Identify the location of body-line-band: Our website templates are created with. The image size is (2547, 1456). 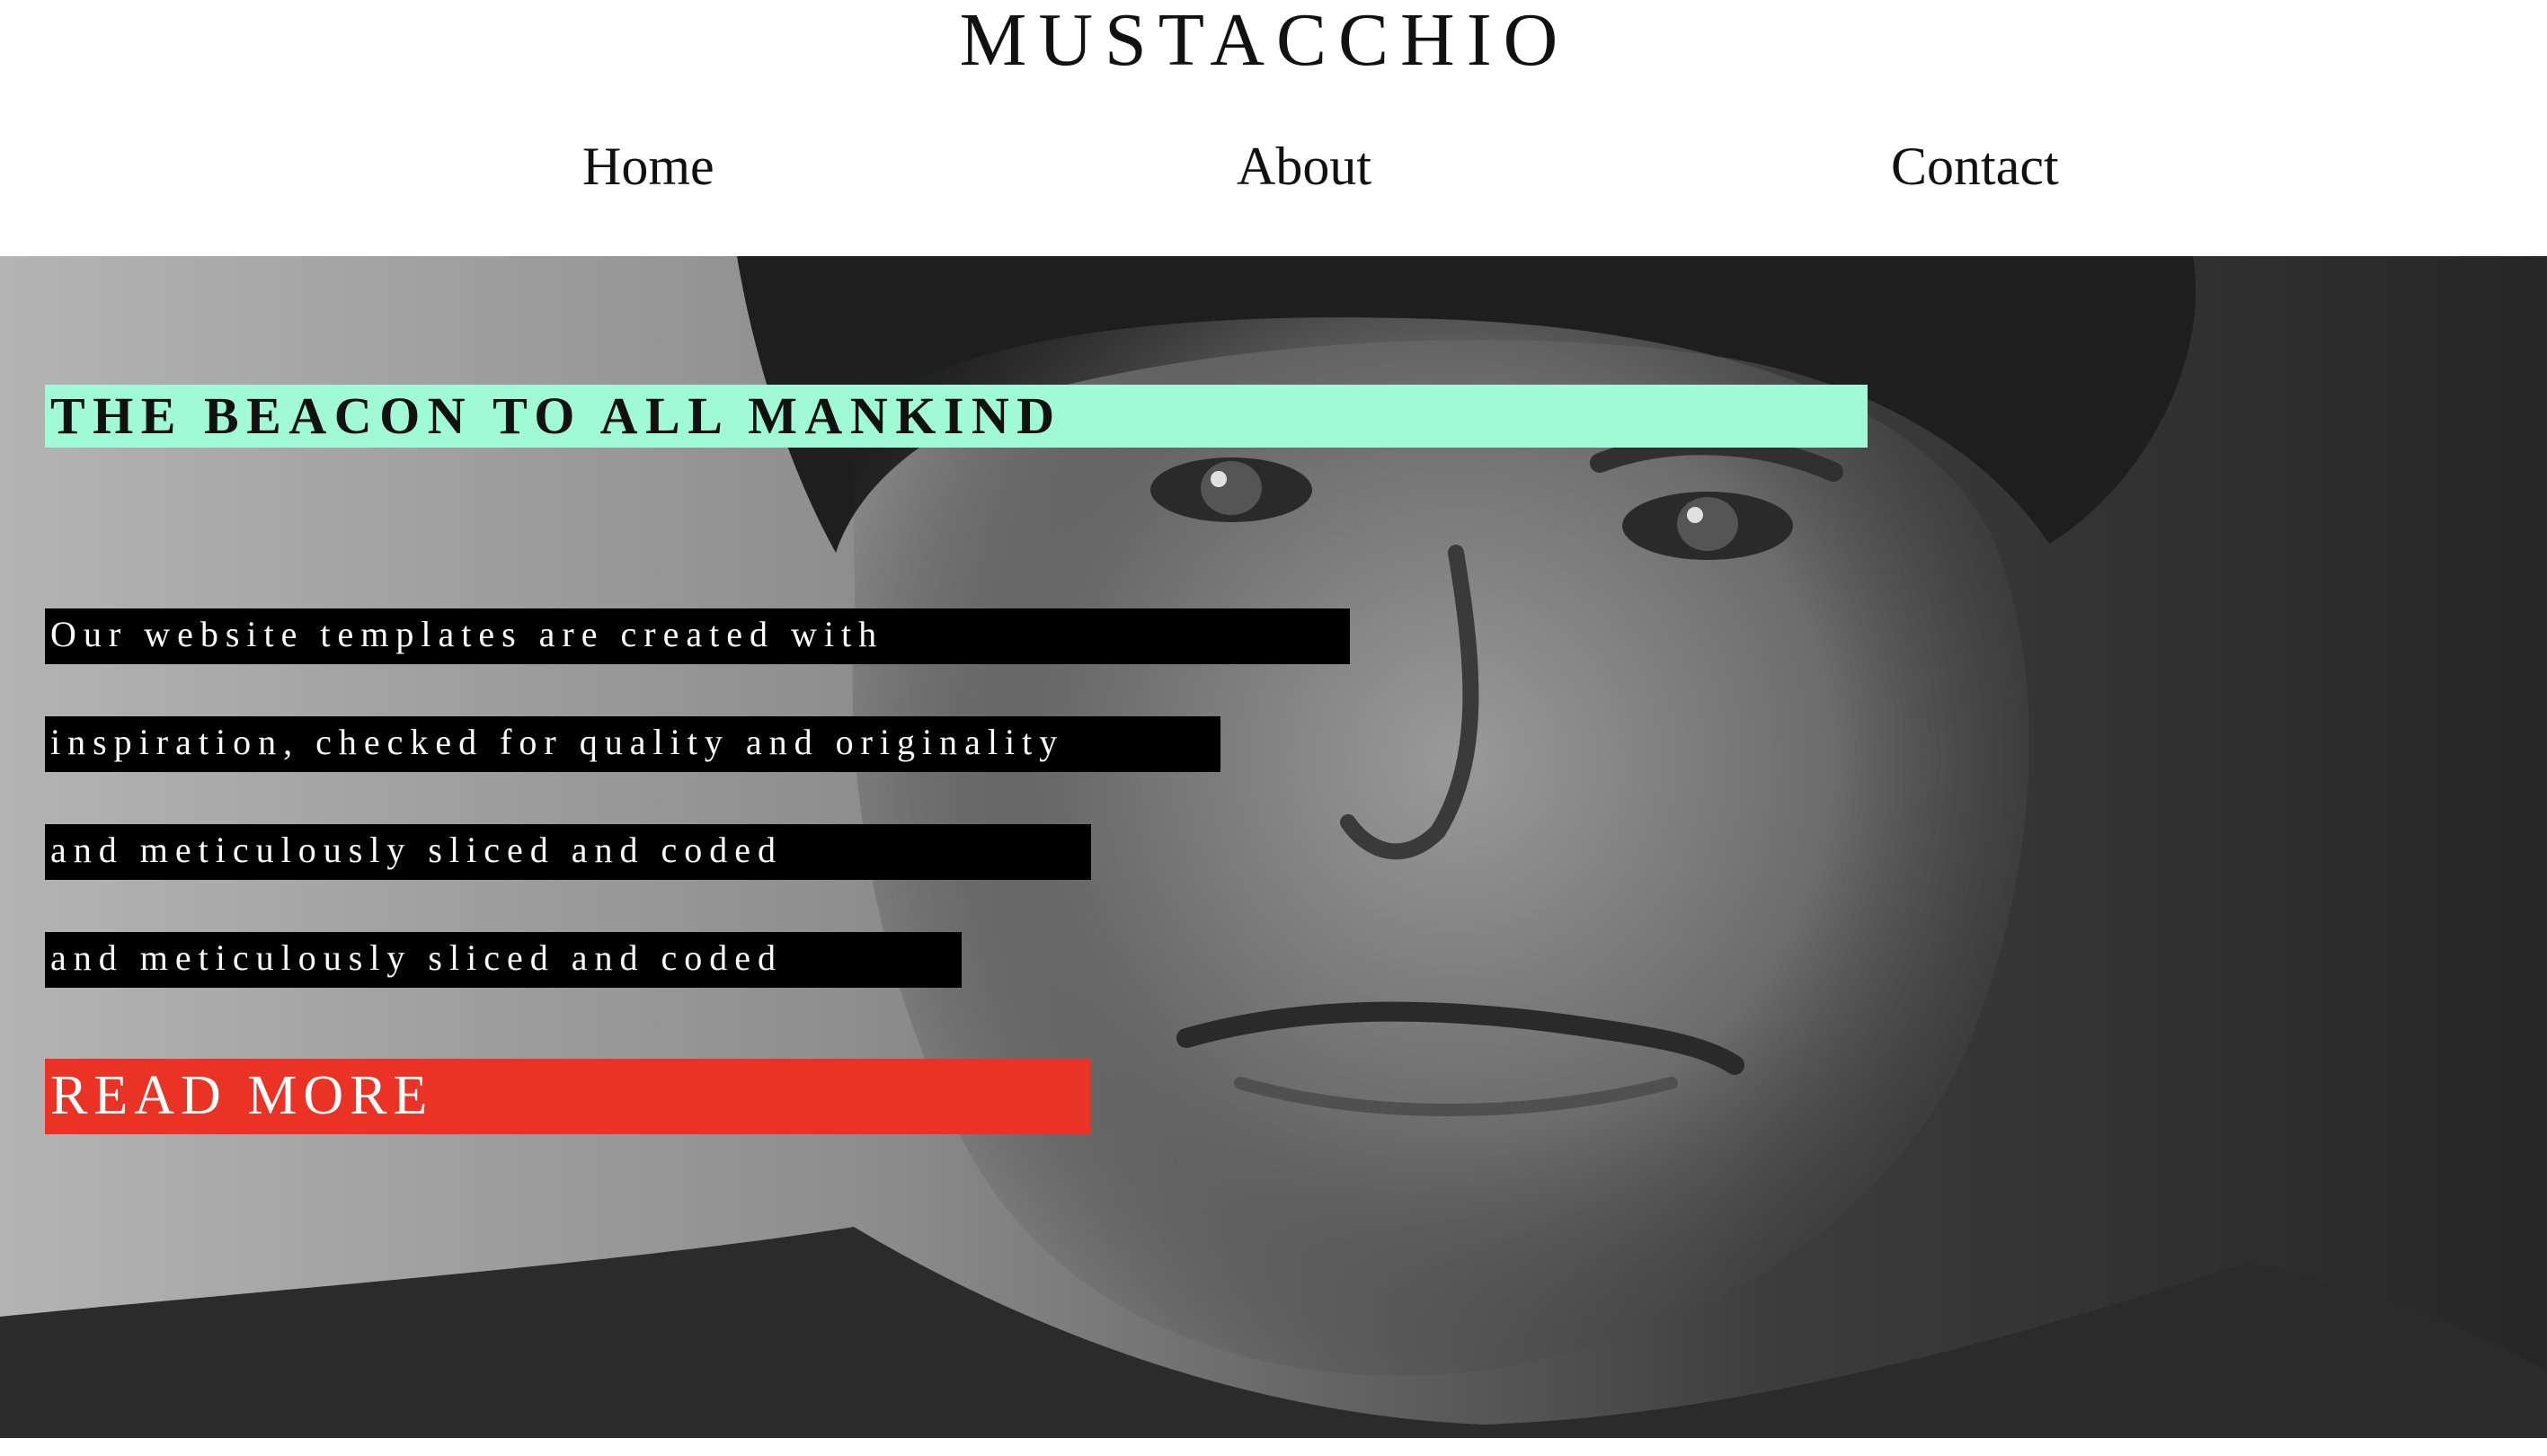
(697, 636).